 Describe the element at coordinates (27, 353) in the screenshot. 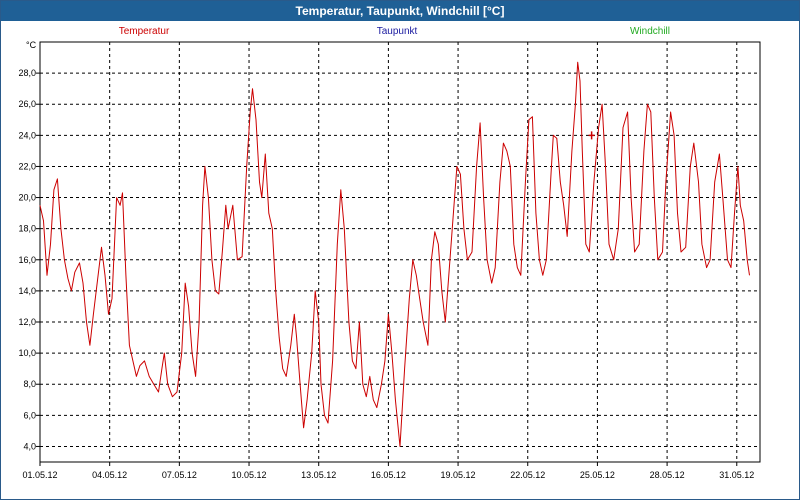

I see `y-tick-label: 10,0` at that location.